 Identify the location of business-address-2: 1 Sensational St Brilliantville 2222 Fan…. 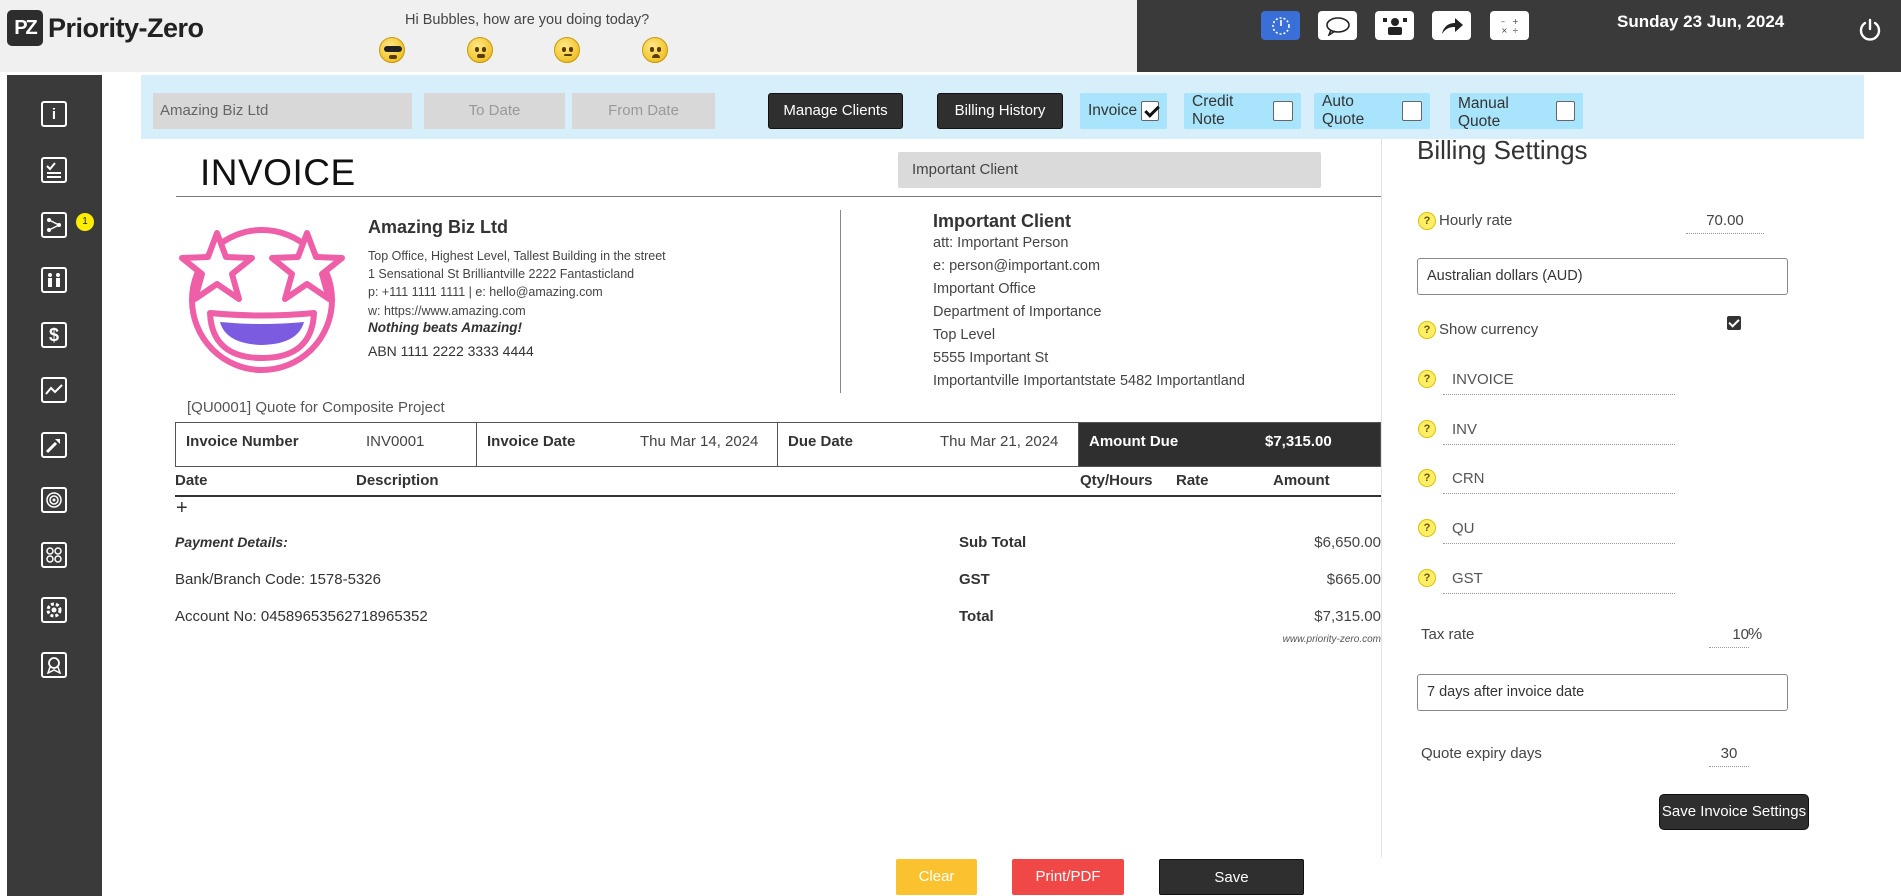
(501, 274).